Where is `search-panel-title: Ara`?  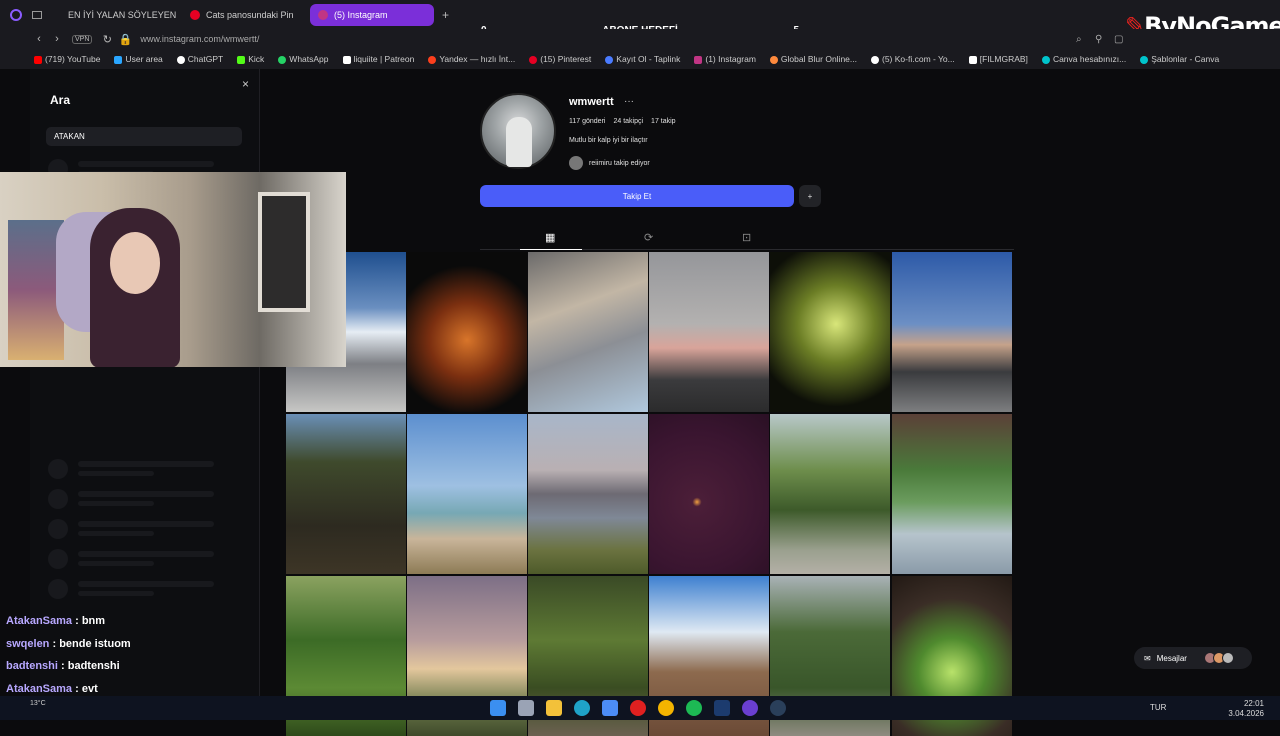
search-panel-title: Ara is located at coordinates (60, 100).